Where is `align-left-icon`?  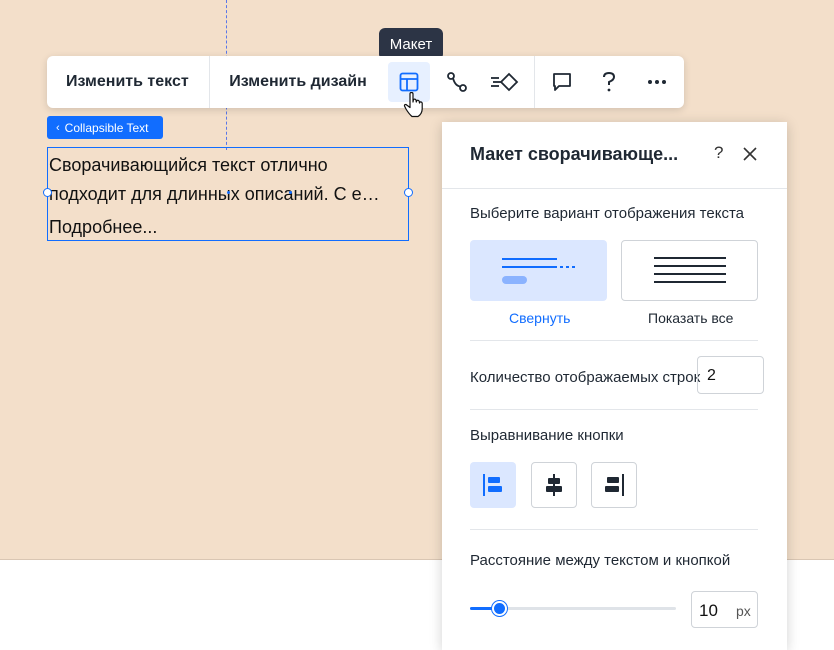
align-left-icon is located at coordinates (492, 485).